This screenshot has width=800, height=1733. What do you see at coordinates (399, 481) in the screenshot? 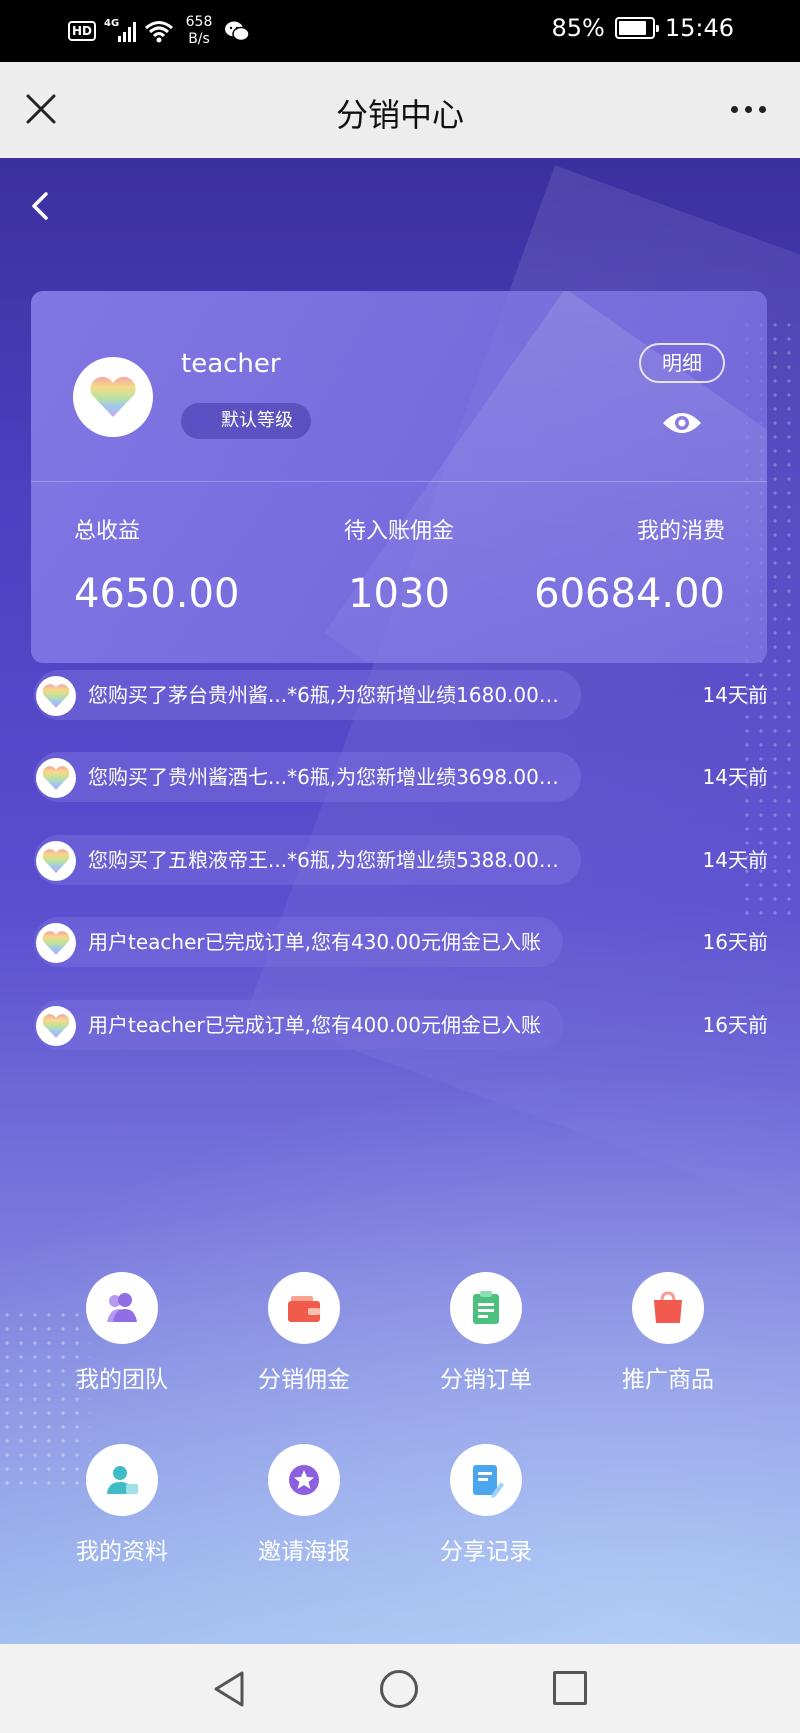
I see `card-divider` at bounding box center [399, 481].